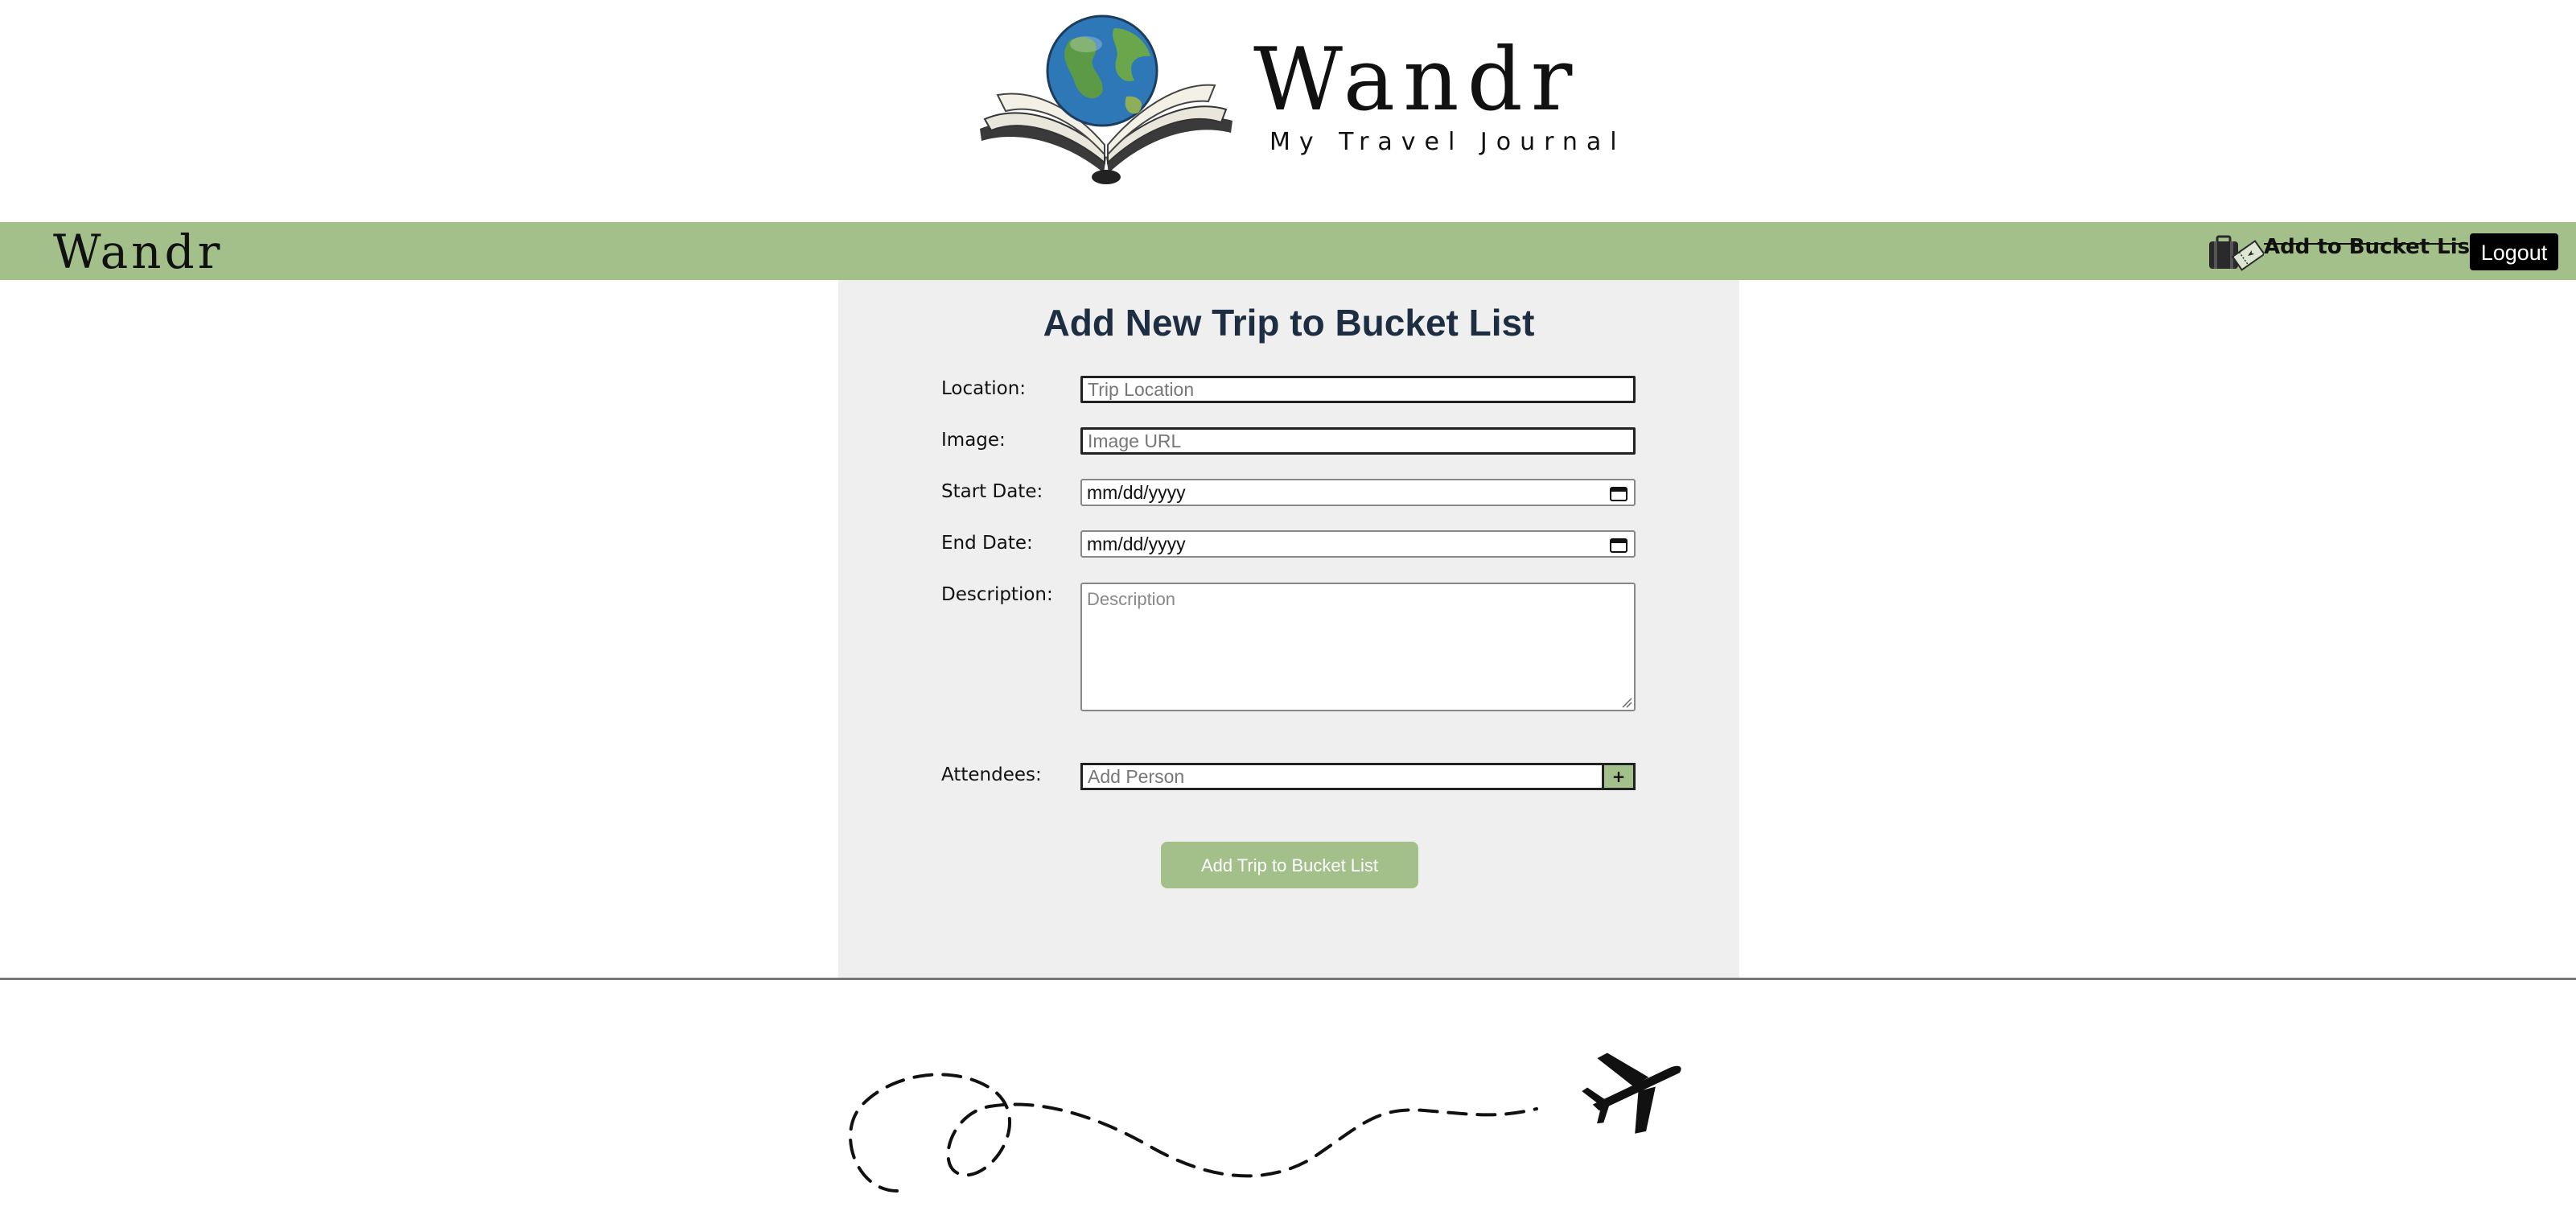  I want to click on dashed-flight-path-airplane-icon, so click(1265, 1123).